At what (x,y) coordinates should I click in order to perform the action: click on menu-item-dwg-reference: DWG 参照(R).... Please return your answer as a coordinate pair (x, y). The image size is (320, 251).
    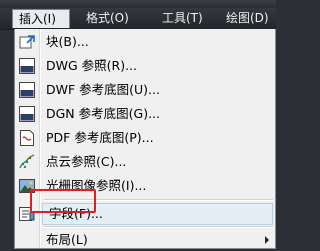
    Looking at the image, I should click on (145, 66).